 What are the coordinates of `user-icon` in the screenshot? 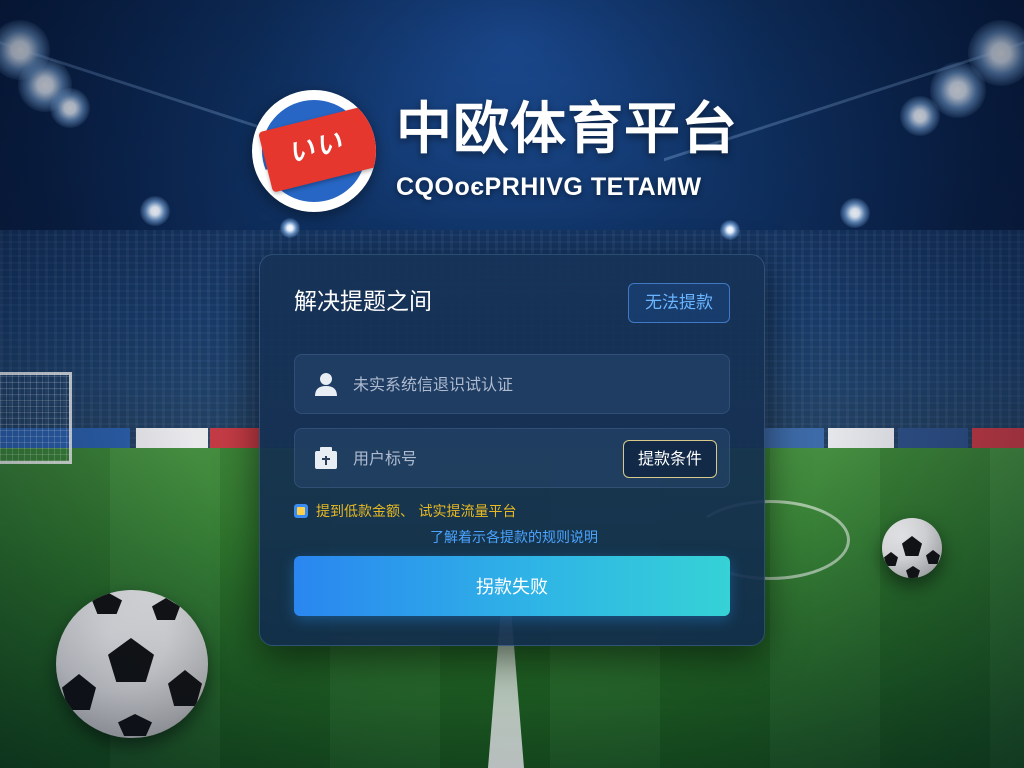 It's located at (326, 384).